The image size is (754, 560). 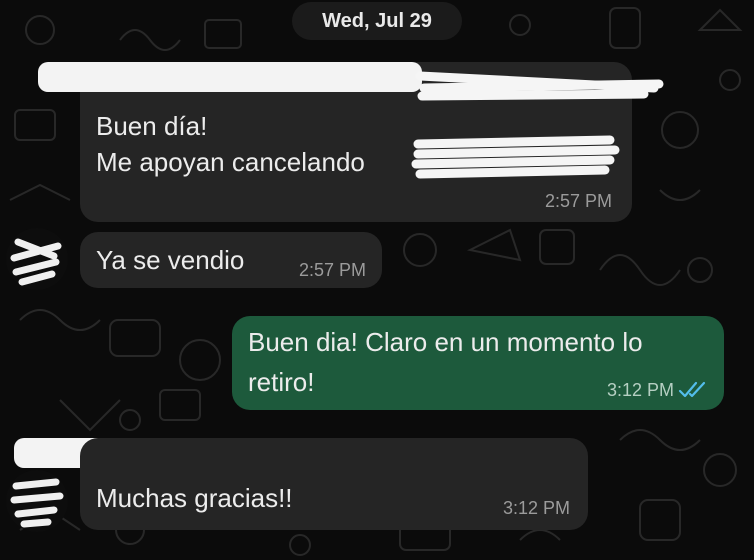 What do you see at coordinates (692, 389) in the screenshot?
I see `double-check-icon` at bounding box center [692, 389].